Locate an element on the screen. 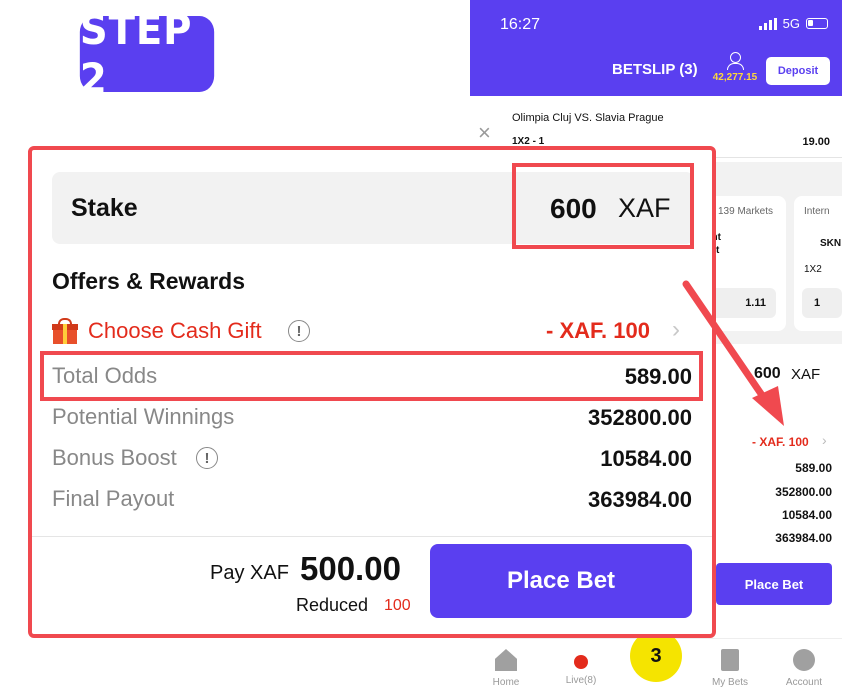 This screenshot has width=842, height=696. tab-home: Home is located at coordinates (506, 668).